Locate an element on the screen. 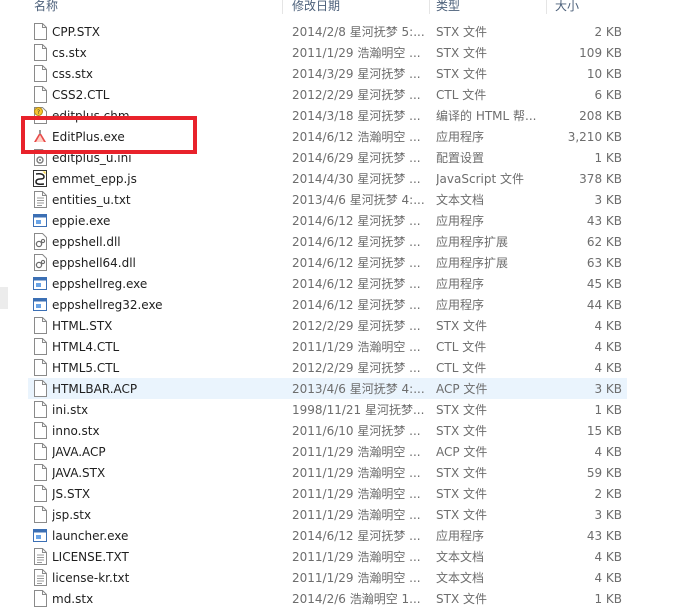  column-header: 名称 修改日期 类型 大小 is located at coordinates (337, 7).